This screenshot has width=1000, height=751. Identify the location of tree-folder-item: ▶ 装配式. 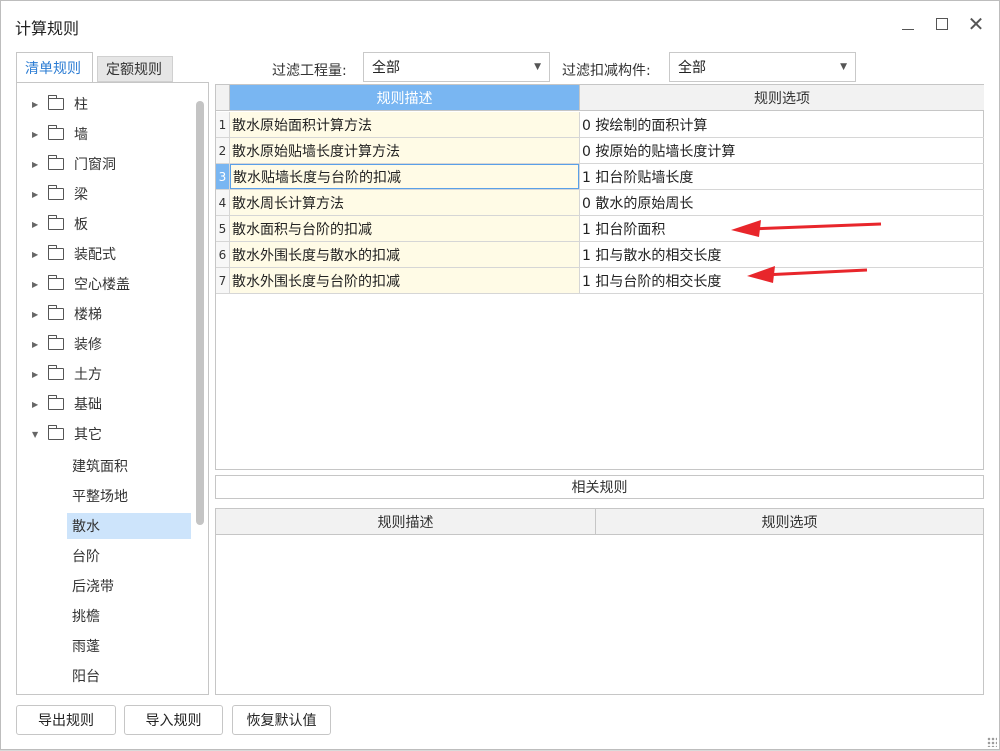
(104, 254).